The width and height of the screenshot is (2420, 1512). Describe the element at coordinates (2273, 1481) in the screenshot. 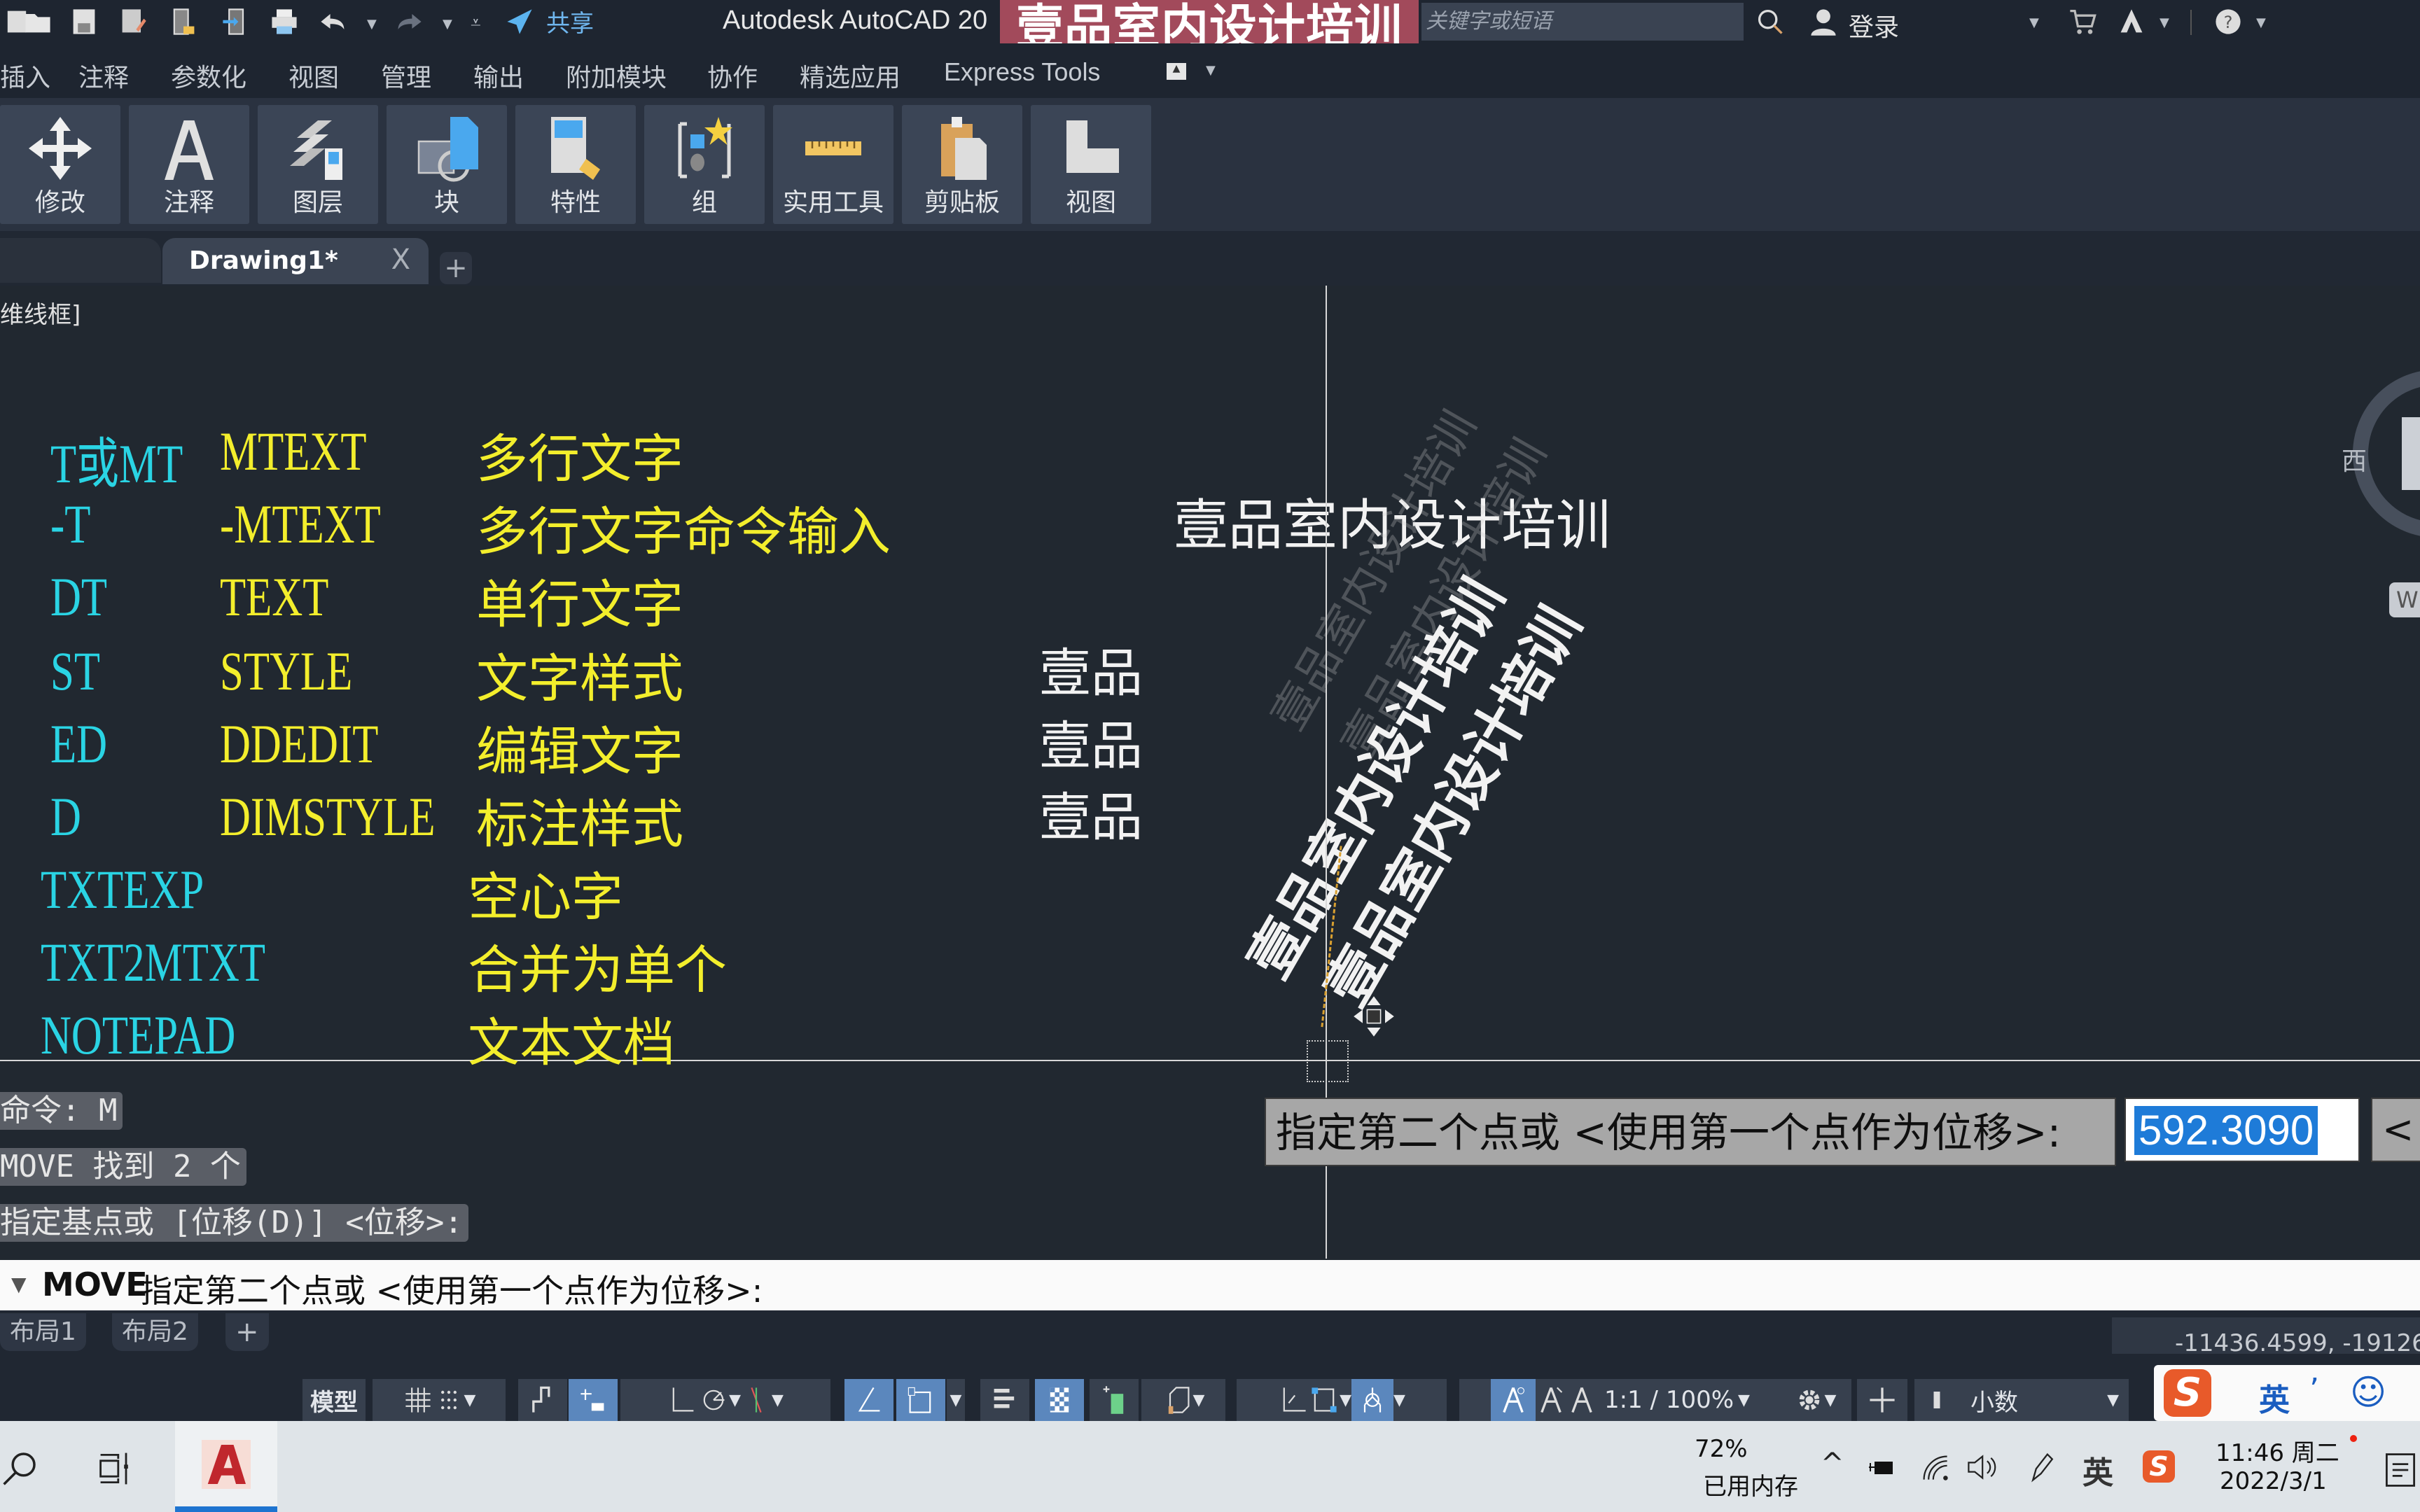

I see `clock-date: 2022/3/1` at that location.